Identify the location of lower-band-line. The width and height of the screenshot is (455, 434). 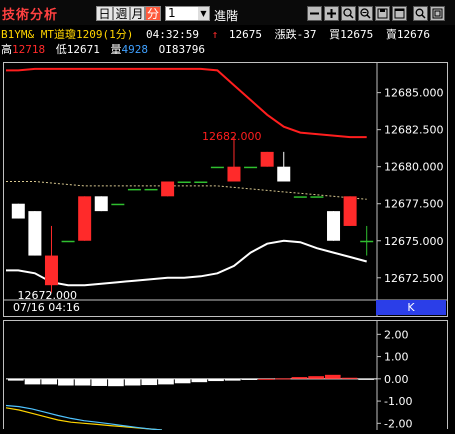
(186, 263).